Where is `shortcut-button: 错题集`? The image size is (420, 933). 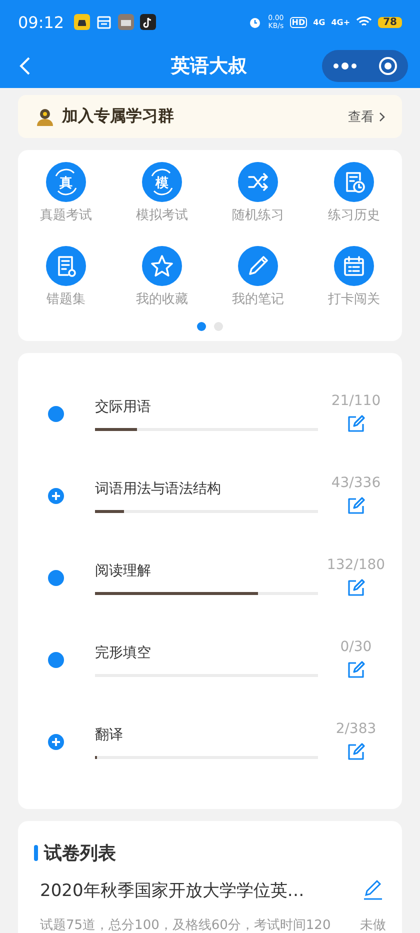 shortcut-button: 错题集 is located at coordinates (66, 277).